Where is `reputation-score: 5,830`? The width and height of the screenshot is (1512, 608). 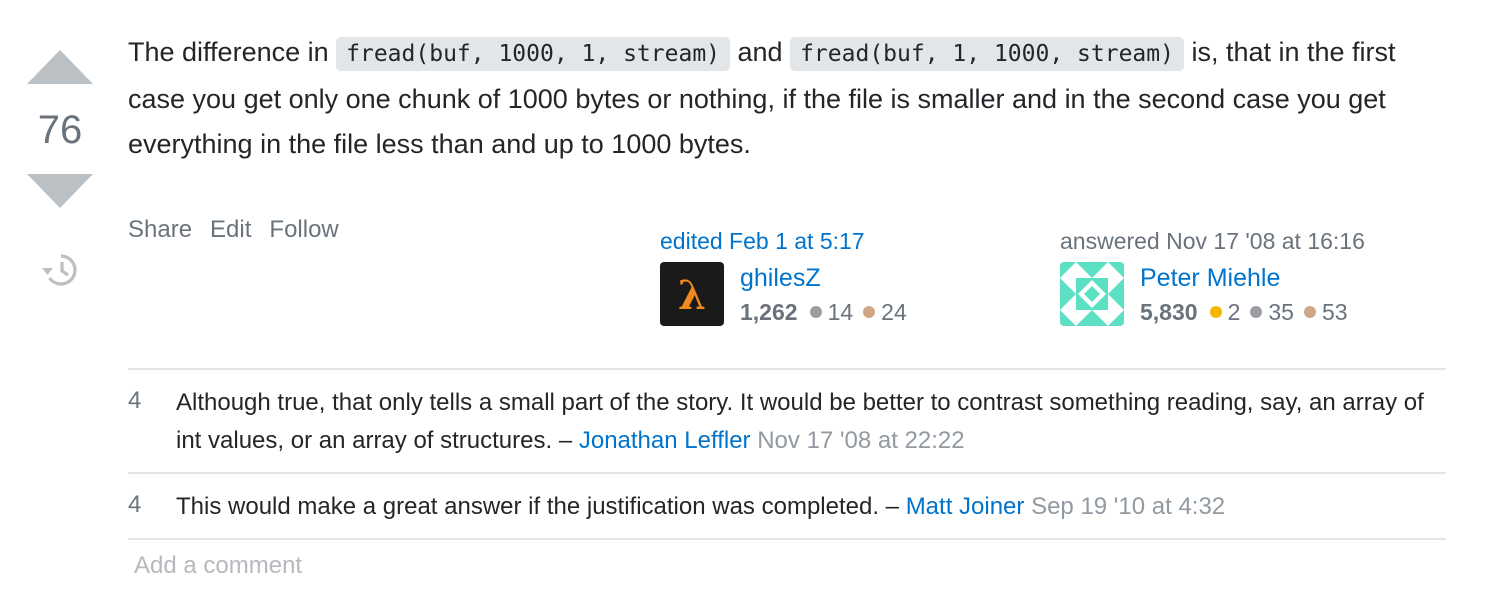
reputation-score: 5,830 is located at coordinates (1169, 312).